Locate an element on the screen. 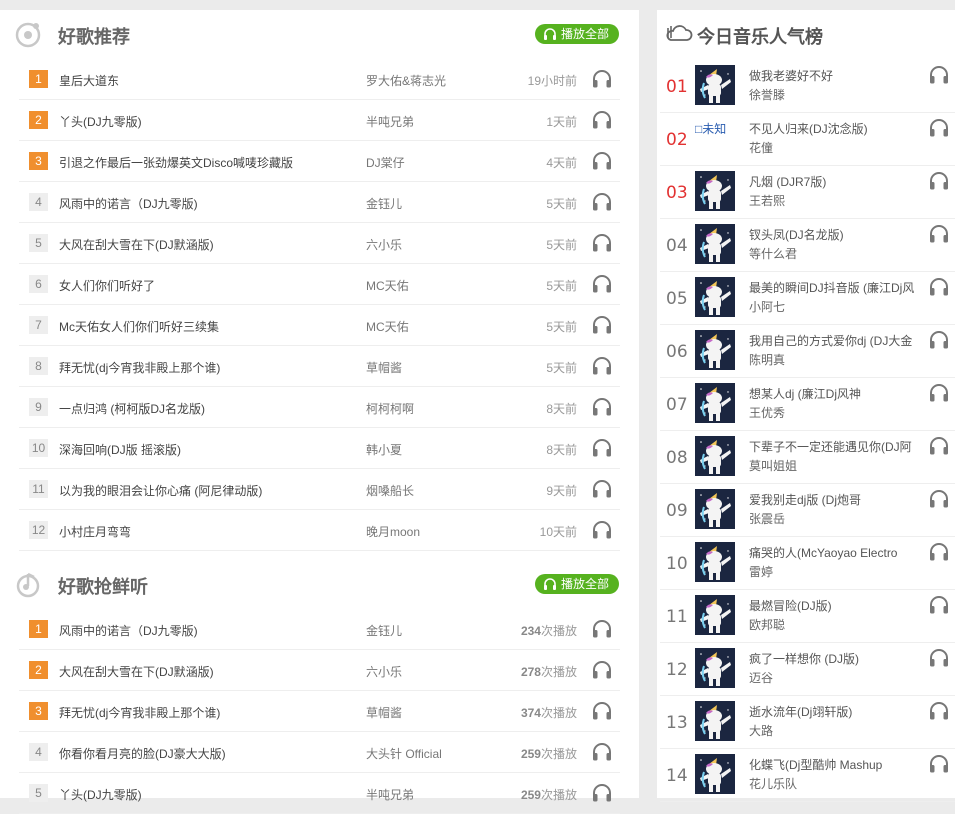  song-row: 10 深海回响(DJ版 摇滚版) 韩小夏 8天前 is located at coordinates (319, 448).